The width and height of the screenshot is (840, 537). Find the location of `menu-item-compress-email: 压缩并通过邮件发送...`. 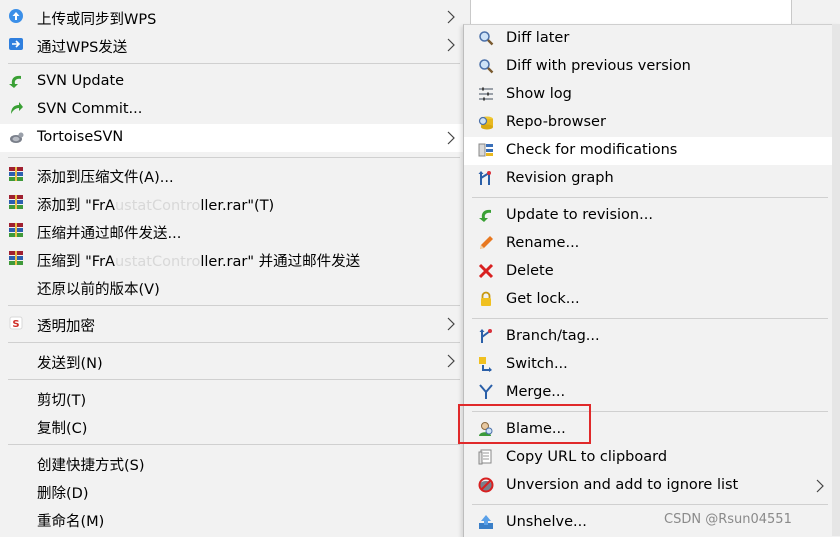

menu-item-compress-email: 压缩并通过邮件发送... is located at coordinates (234, 231).